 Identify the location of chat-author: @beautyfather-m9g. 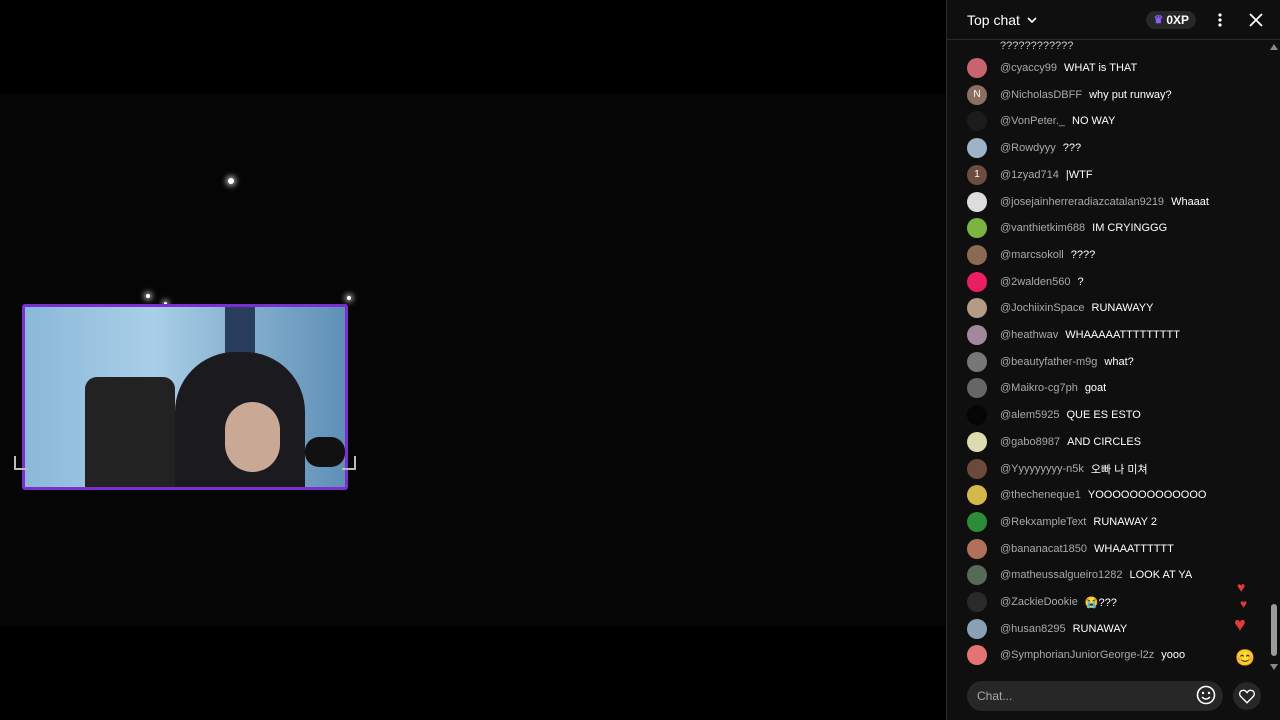
(1048, 362).